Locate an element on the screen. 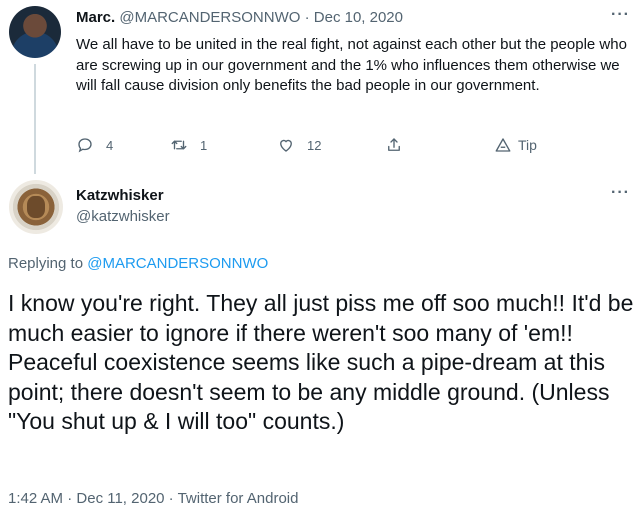 The height and width of the screenshot is (521, 644). share-button is located at coordinates (400, 145).